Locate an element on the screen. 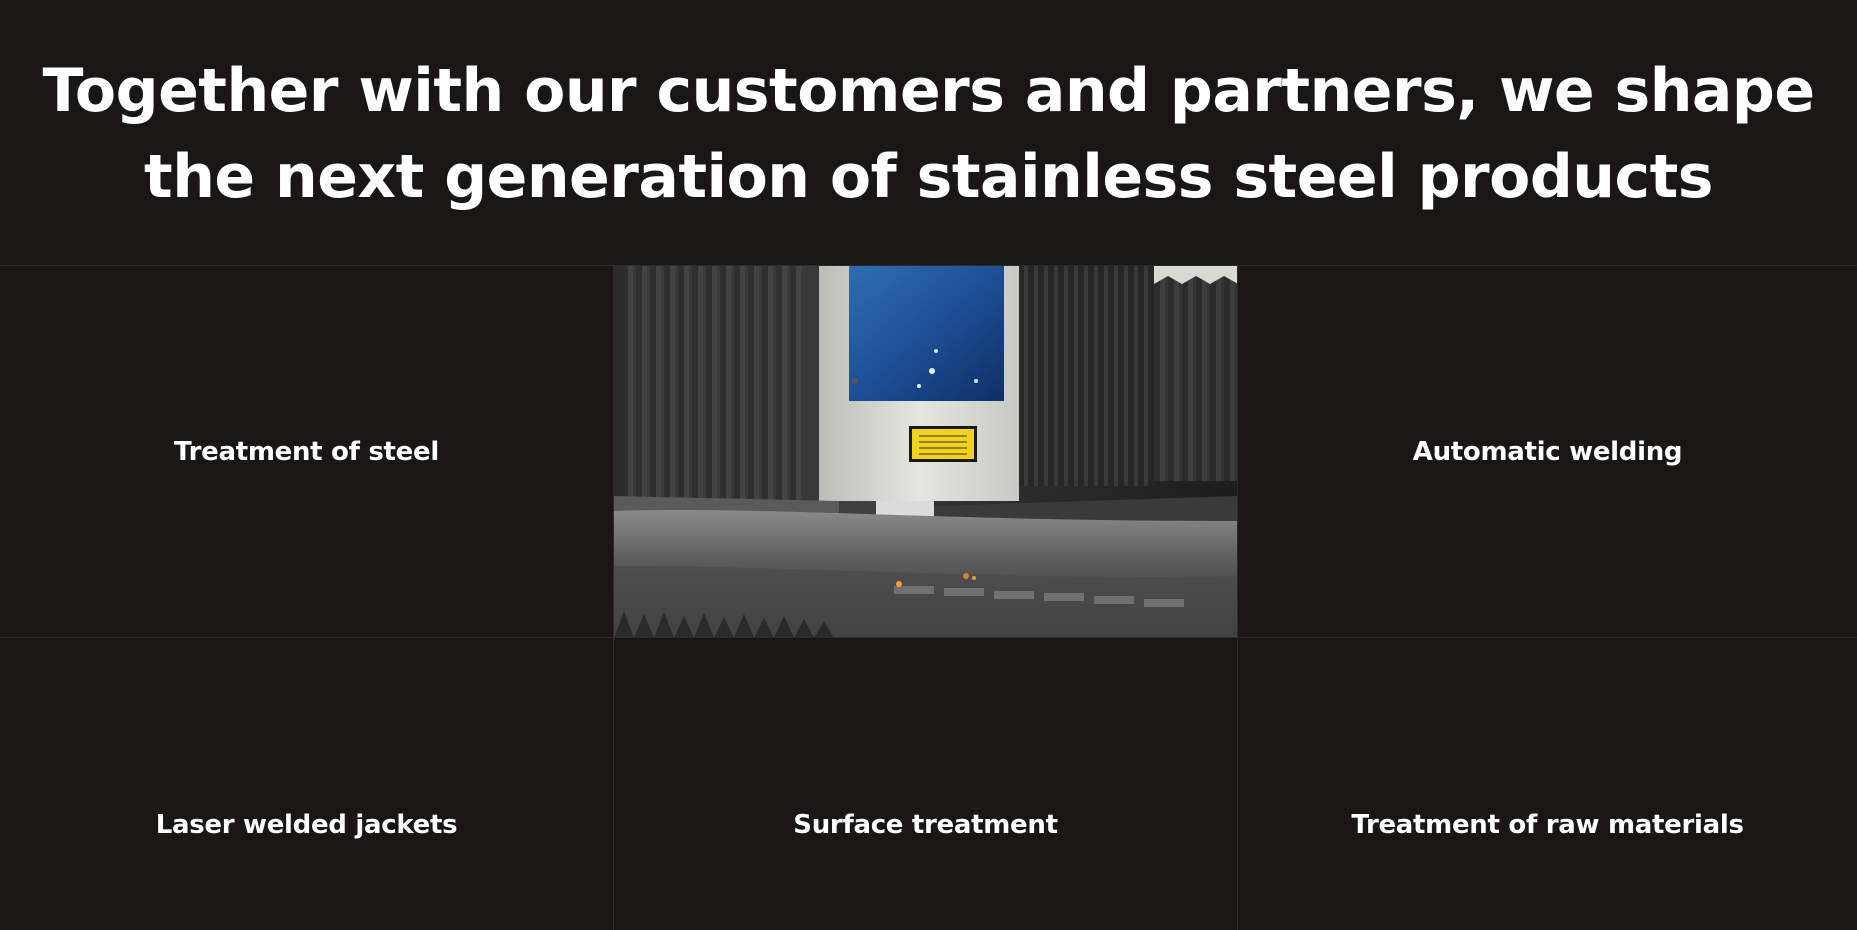 The width and height of the screenshot is (1857, 930). service-card-label: Treatment of raw materials is located at coordinates (1547, 825).